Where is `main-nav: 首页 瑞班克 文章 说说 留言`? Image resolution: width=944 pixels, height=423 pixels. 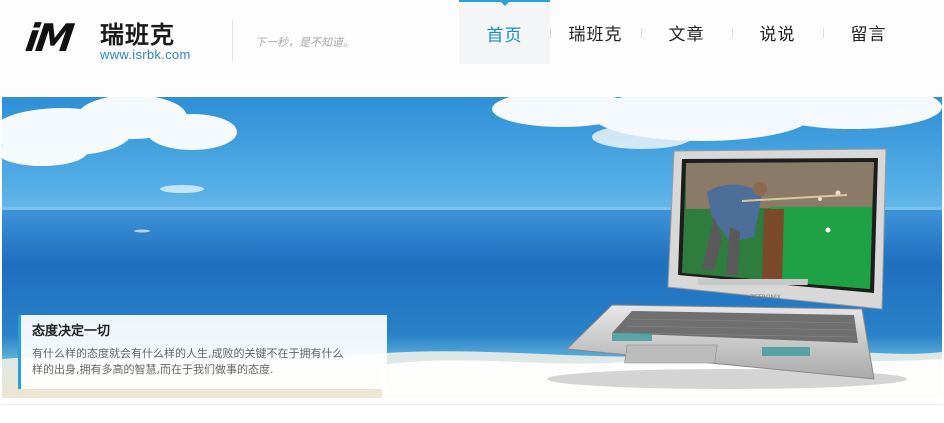 main-nav: 首页 瑞班克 文章 说说 留言 is located at coordinates (686, 32).